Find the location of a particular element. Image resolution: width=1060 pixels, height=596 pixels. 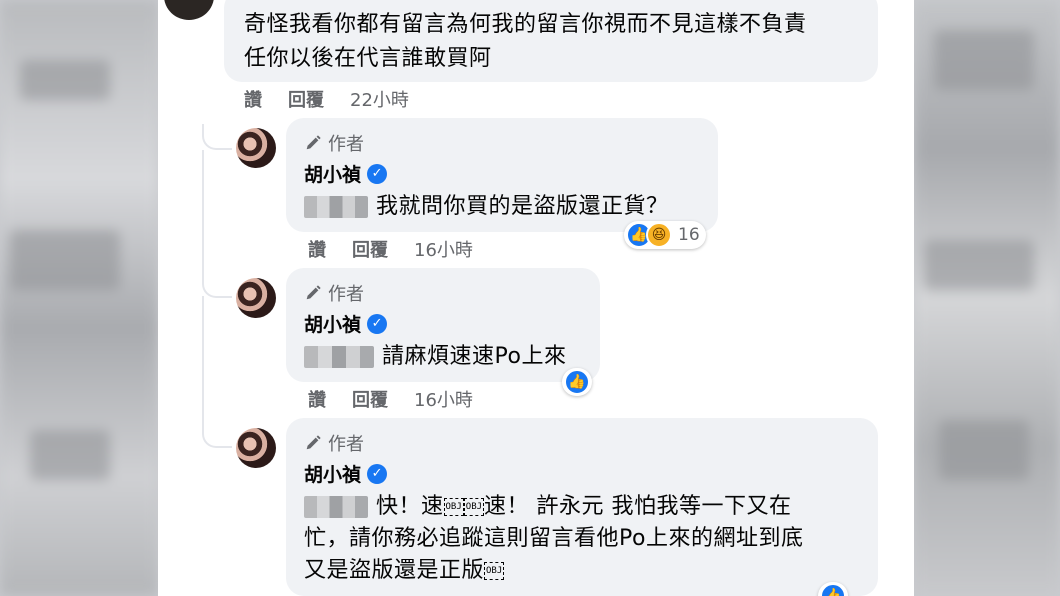

reaction-count: 16 is located at coordinates (689, 235).